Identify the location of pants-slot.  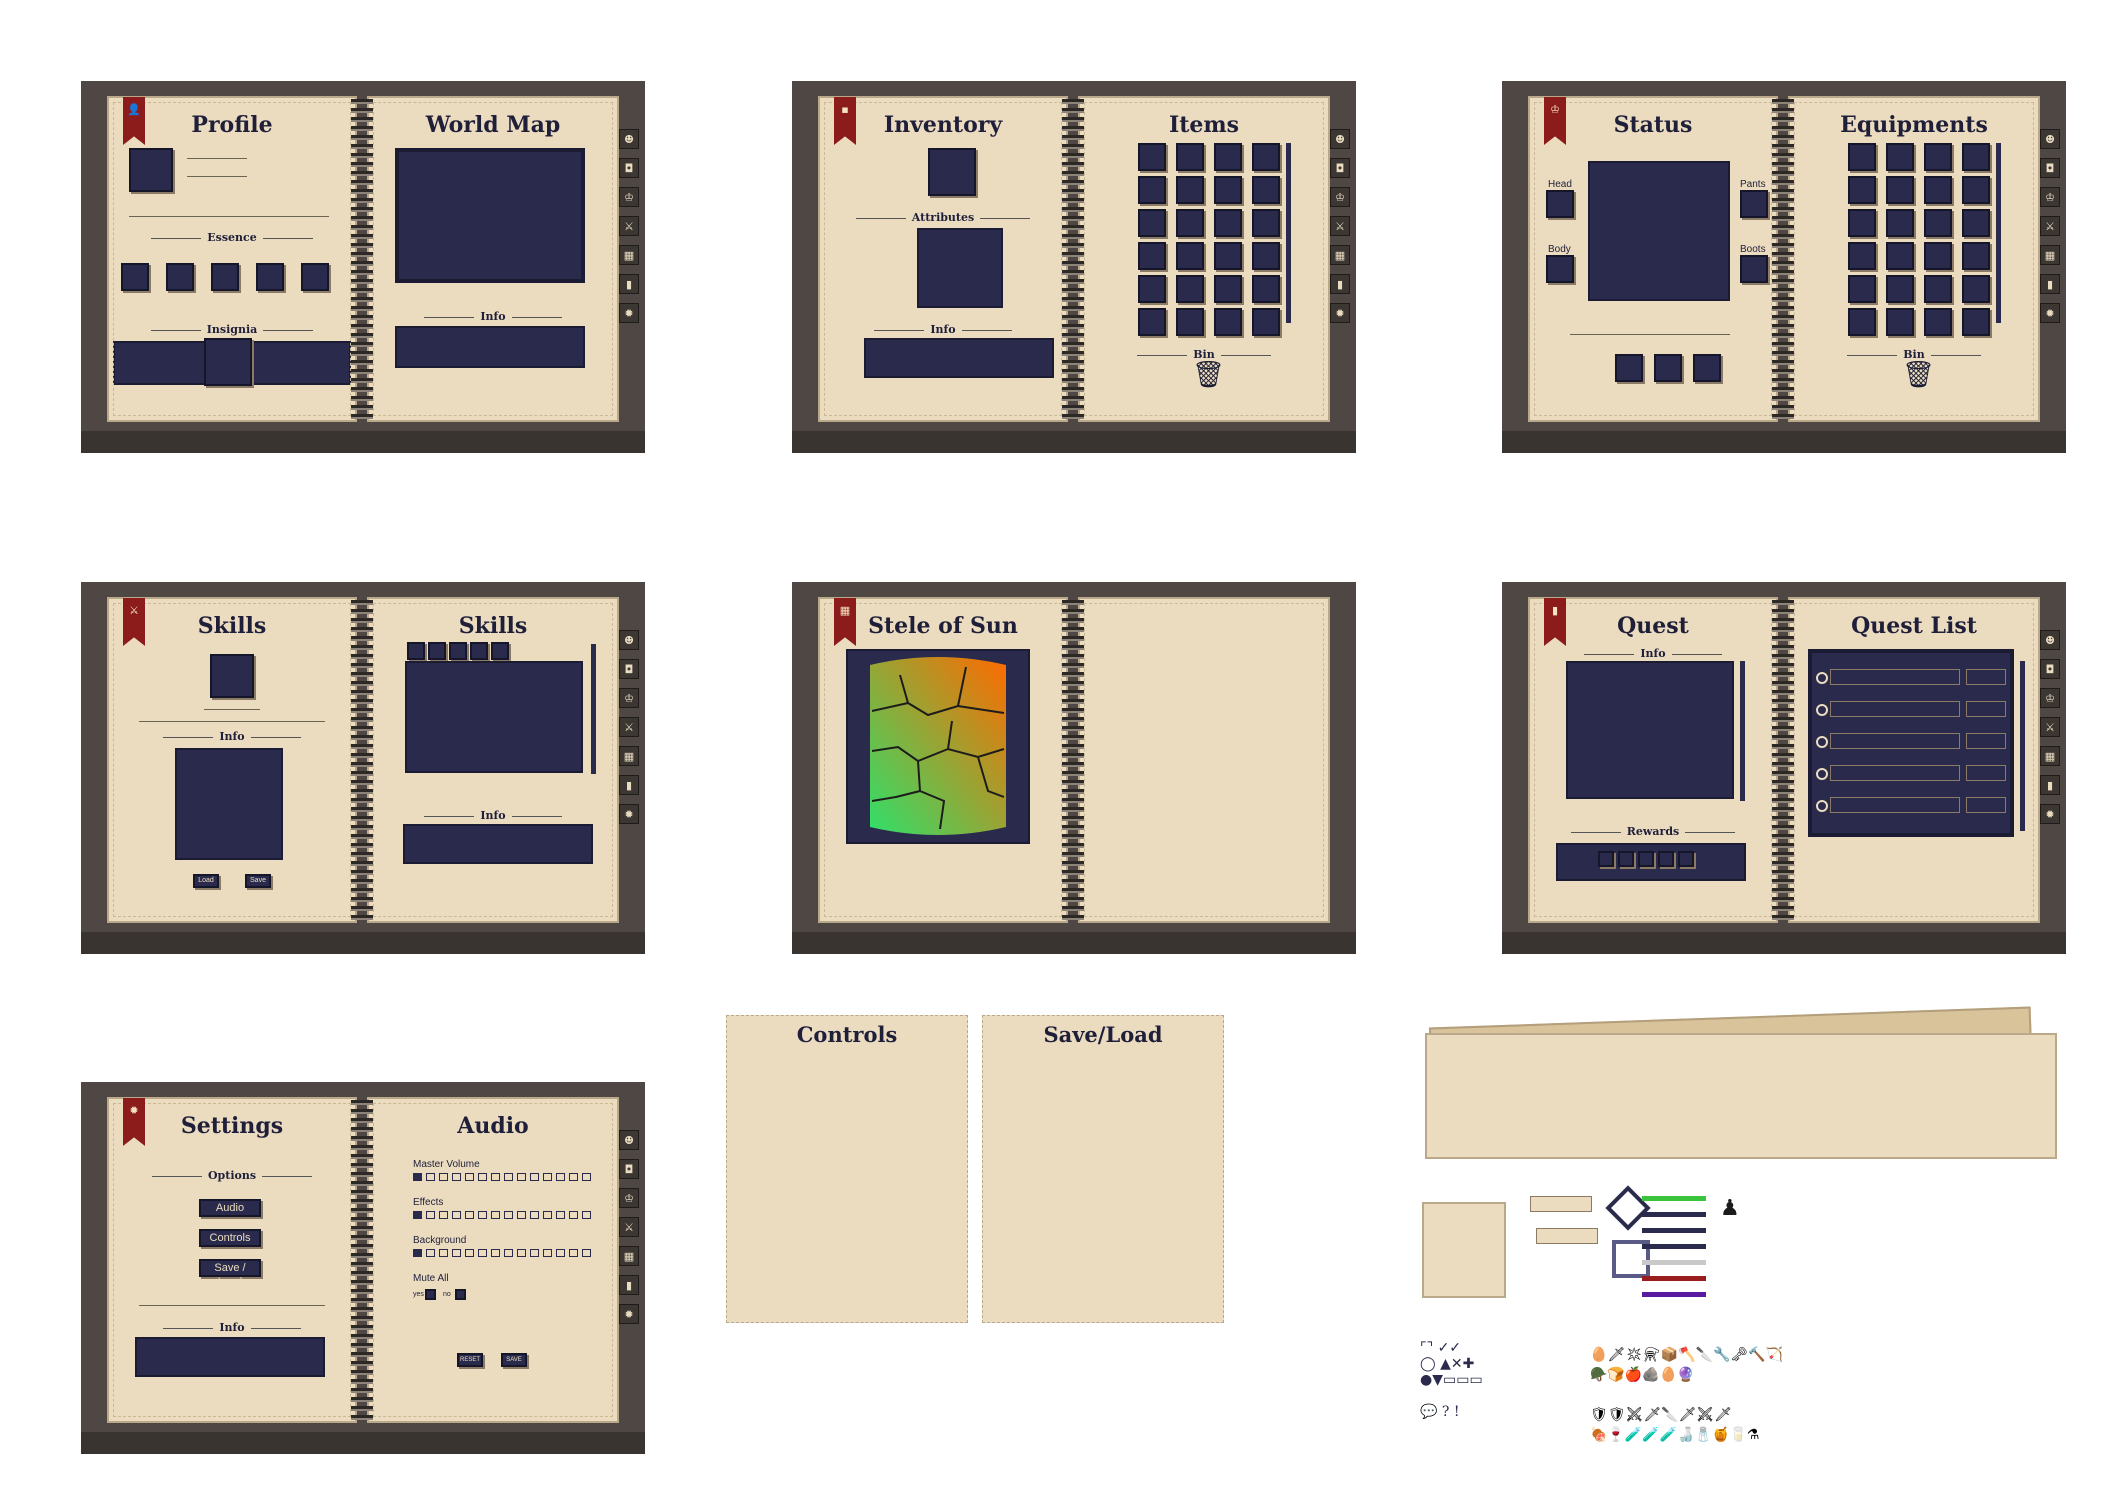
(1754, 204).